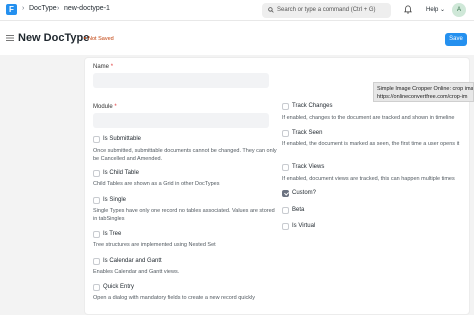  I want to click on search-bar: Search or type a command (Ctrl + G), so click(326, 10).